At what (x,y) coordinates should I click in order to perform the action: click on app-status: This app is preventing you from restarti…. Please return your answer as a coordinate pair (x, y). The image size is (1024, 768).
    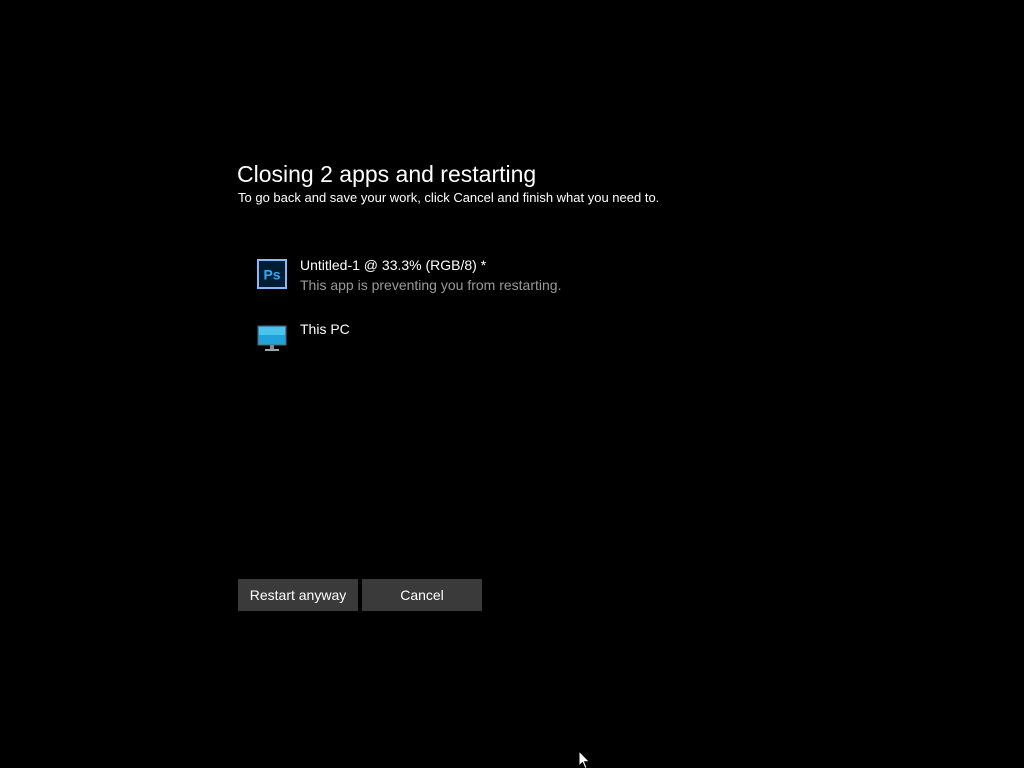
    Looking at the image, I should click on (431, 285).